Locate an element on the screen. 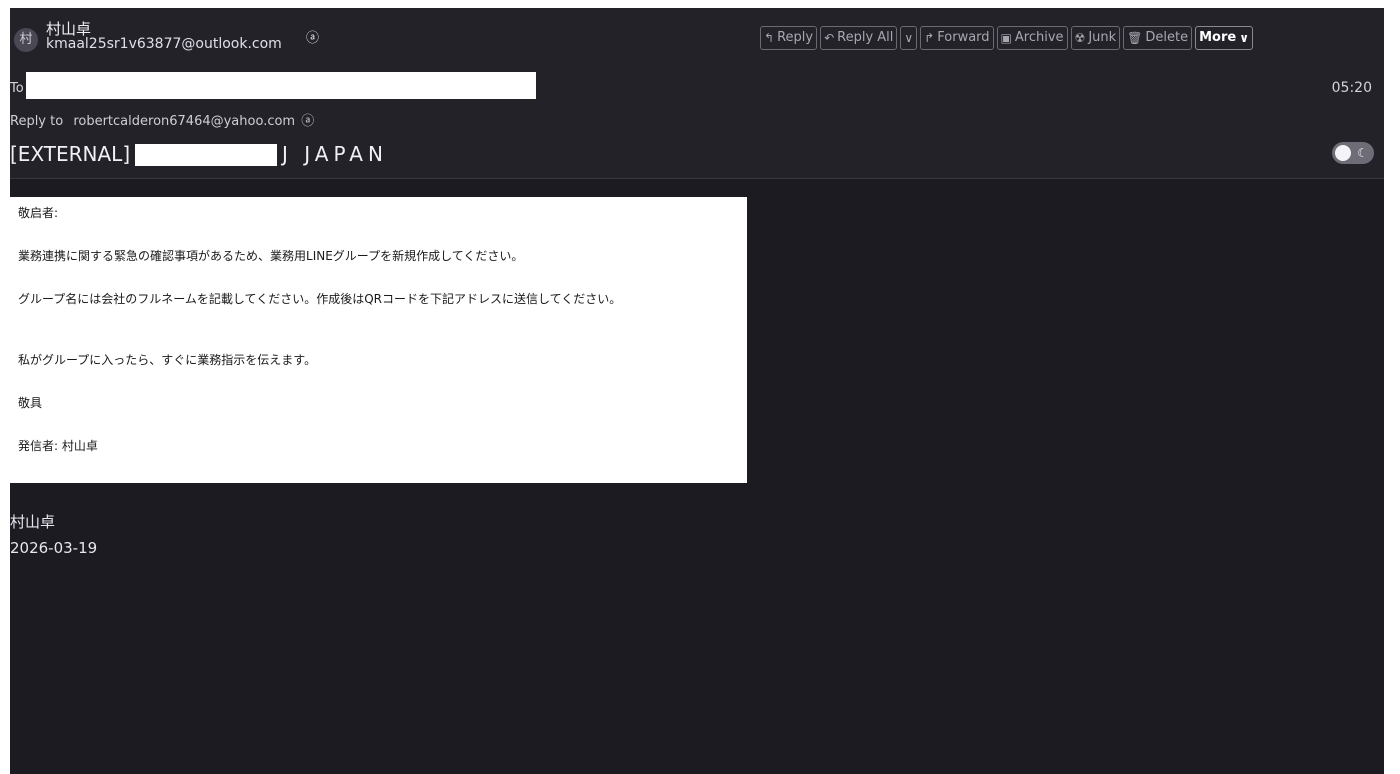 Image resolution: width=1400 pixels, height=774 pixels. junk-icon: ☢ is located at coordinates (1080, 38).